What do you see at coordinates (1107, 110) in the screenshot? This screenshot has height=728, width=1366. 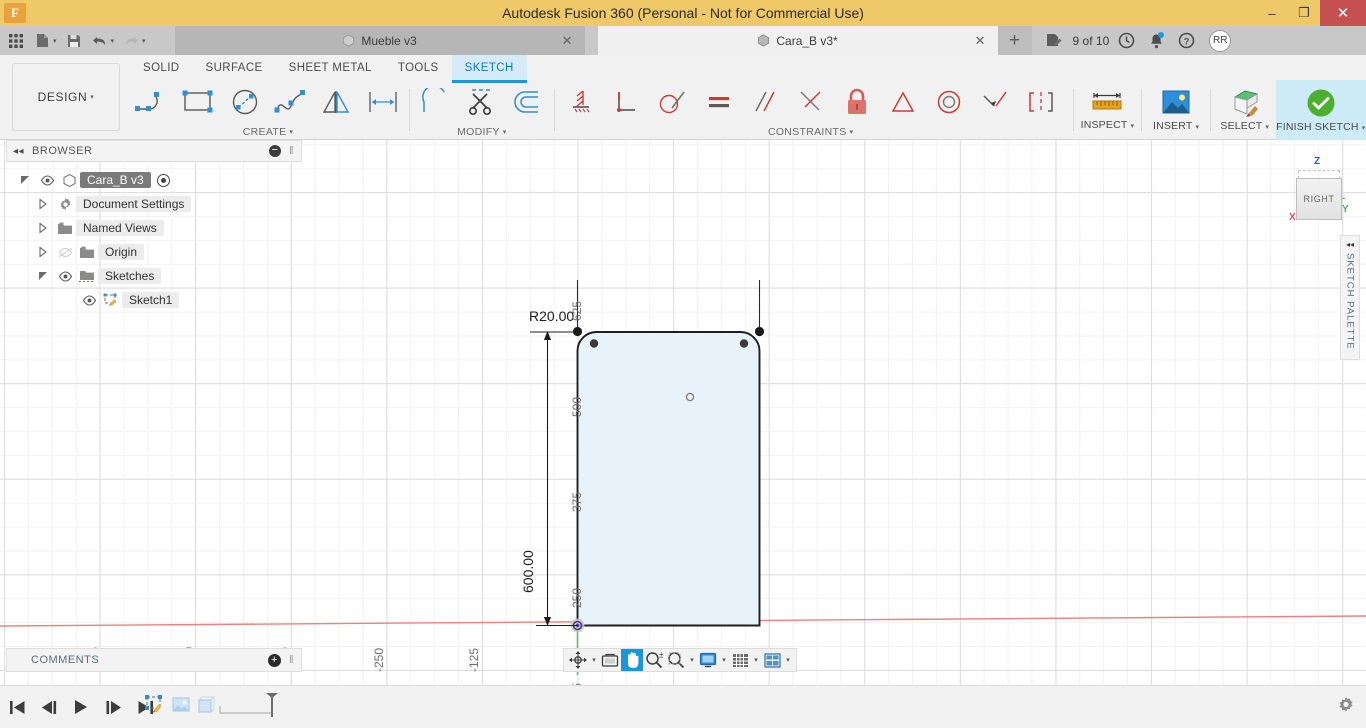 I see `inspect-button: INSPECT ▾` at bounding box center [1107, 110].